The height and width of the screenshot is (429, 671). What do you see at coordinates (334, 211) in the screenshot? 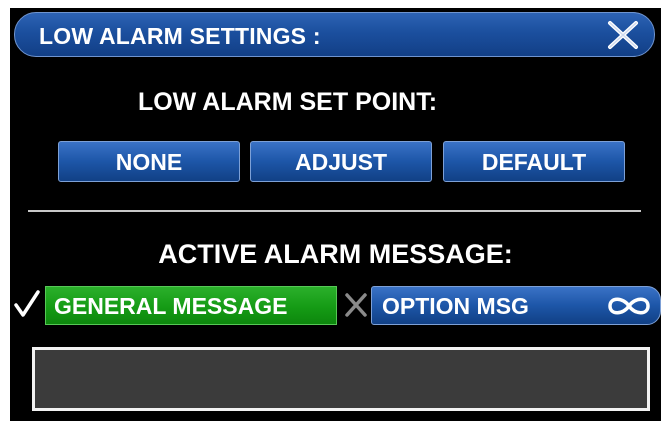
I see `section-divider` at bounding box center [334, 211].